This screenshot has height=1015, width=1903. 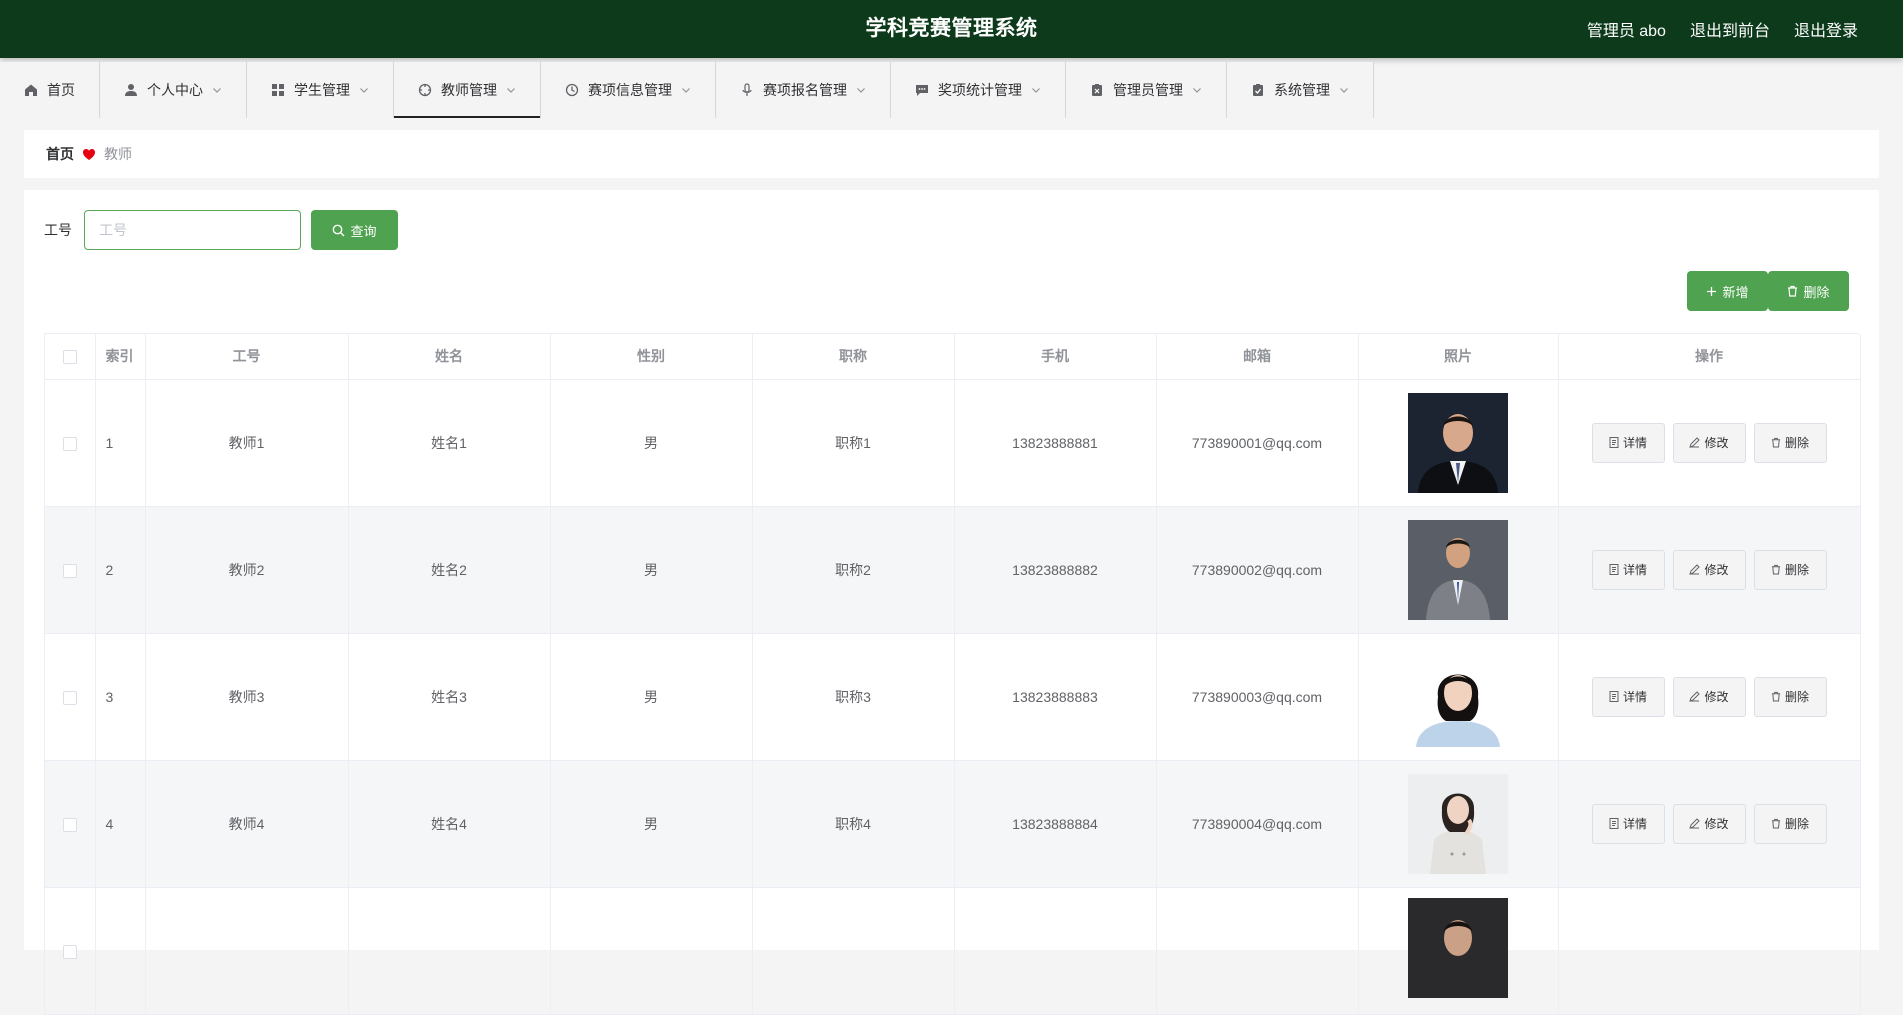 I want to click on trash-icon, so click(x=1776, y=569).